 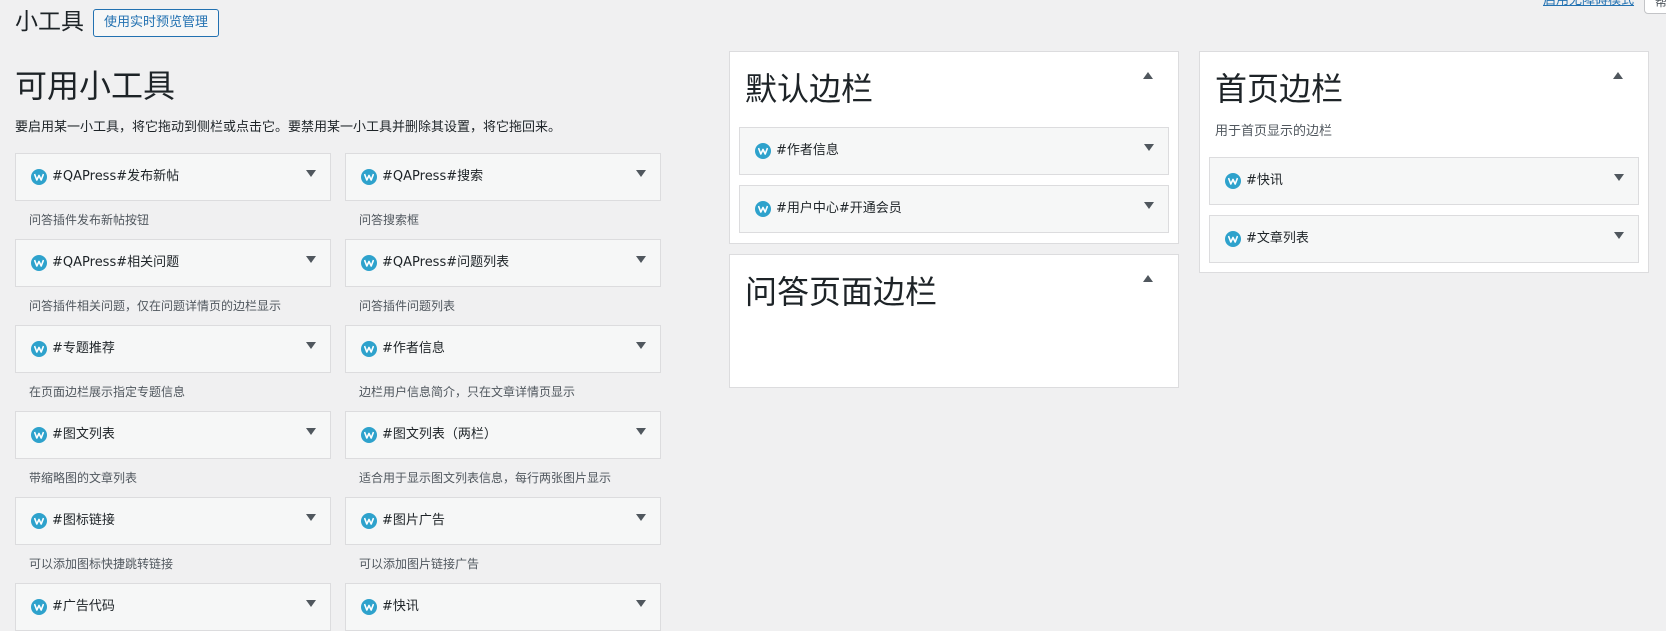 What do you see at coordinates (467, 392) in the screenshot?
I see `widget-description: 边栏用户信息简介，只在文章详情页显示` at bounding box center [467, 392].